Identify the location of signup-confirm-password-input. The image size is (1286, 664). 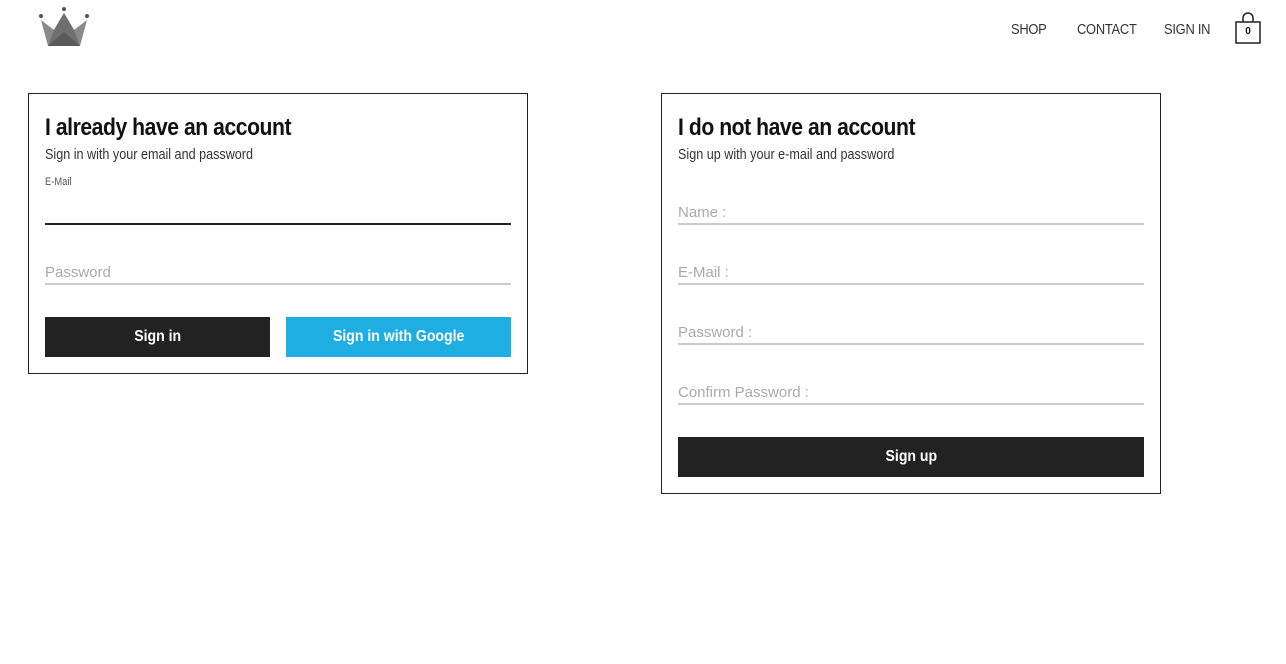
(911, 392).